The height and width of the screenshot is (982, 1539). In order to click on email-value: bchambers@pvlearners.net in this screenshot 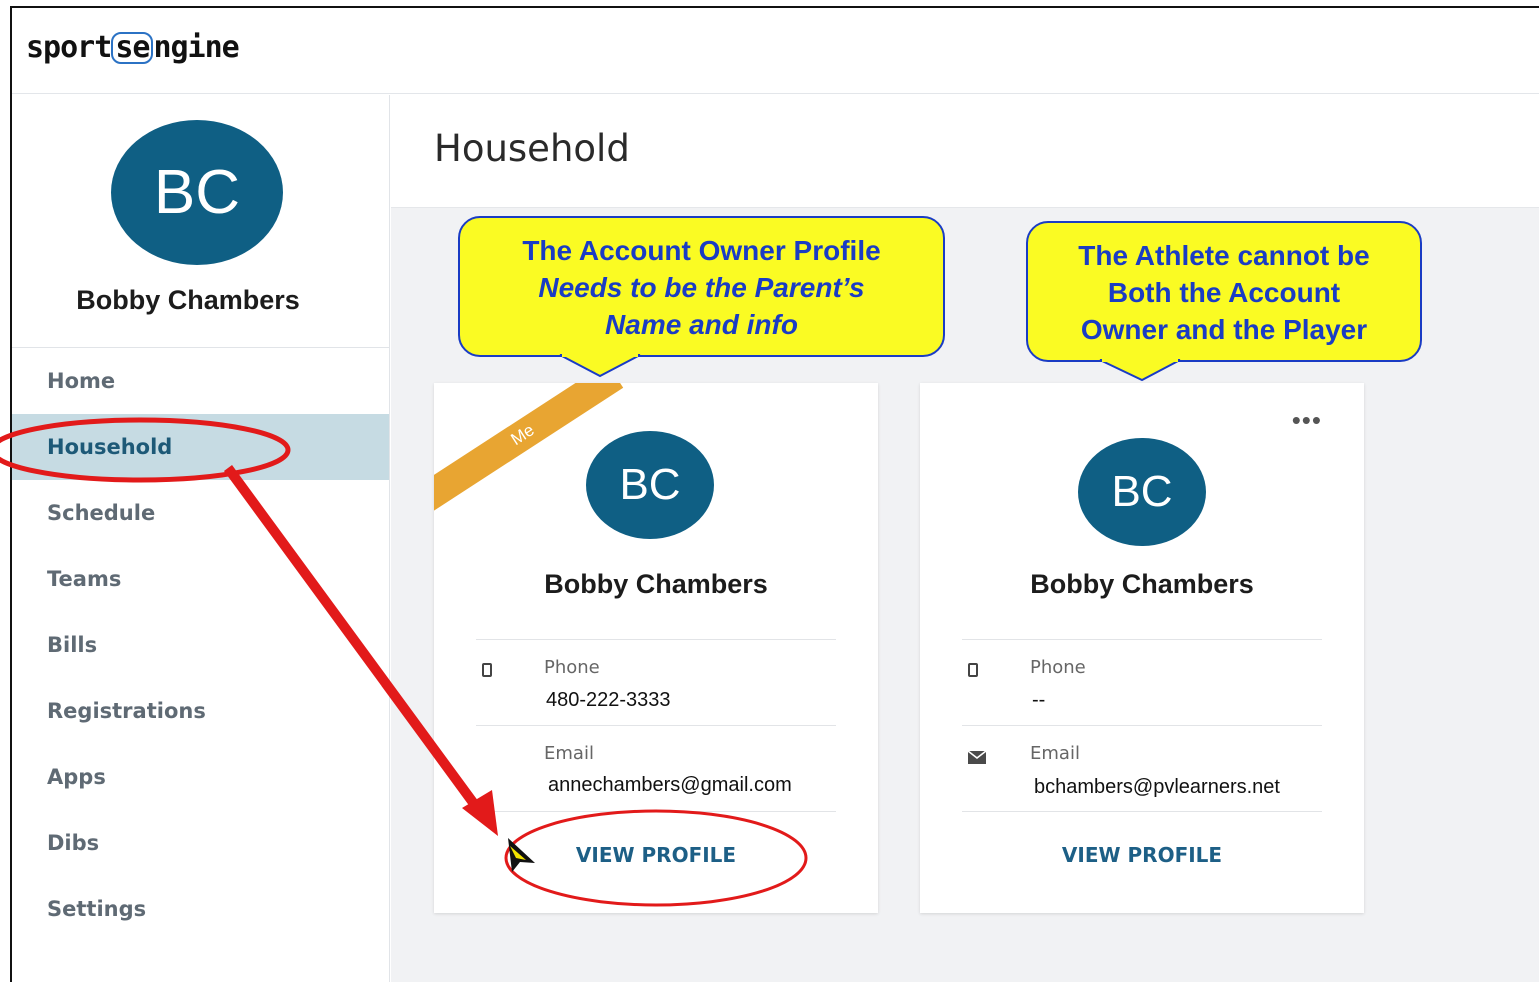, I will do `click(1157, 787)`.